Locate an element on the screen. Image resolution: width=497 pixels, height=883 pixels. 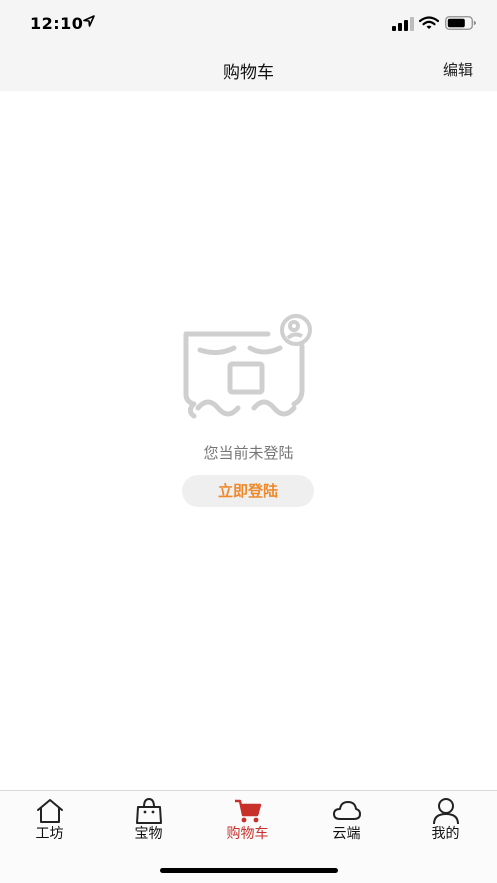
tab-mine: 我的 is located at coordinates (445, 822).